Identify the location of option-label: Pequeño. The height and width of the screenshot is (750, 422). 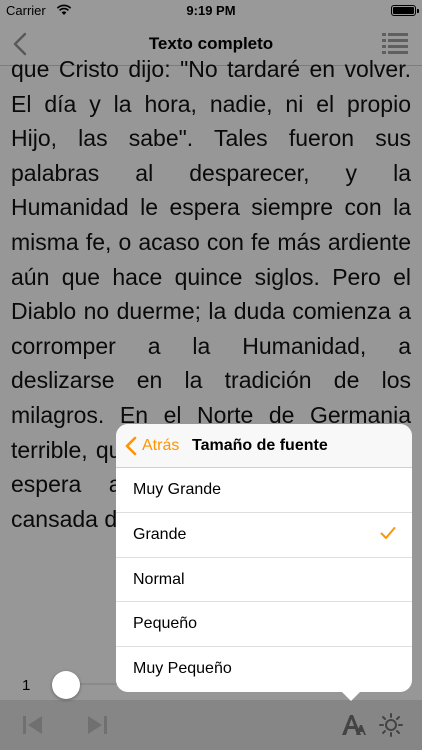
(165, 624).